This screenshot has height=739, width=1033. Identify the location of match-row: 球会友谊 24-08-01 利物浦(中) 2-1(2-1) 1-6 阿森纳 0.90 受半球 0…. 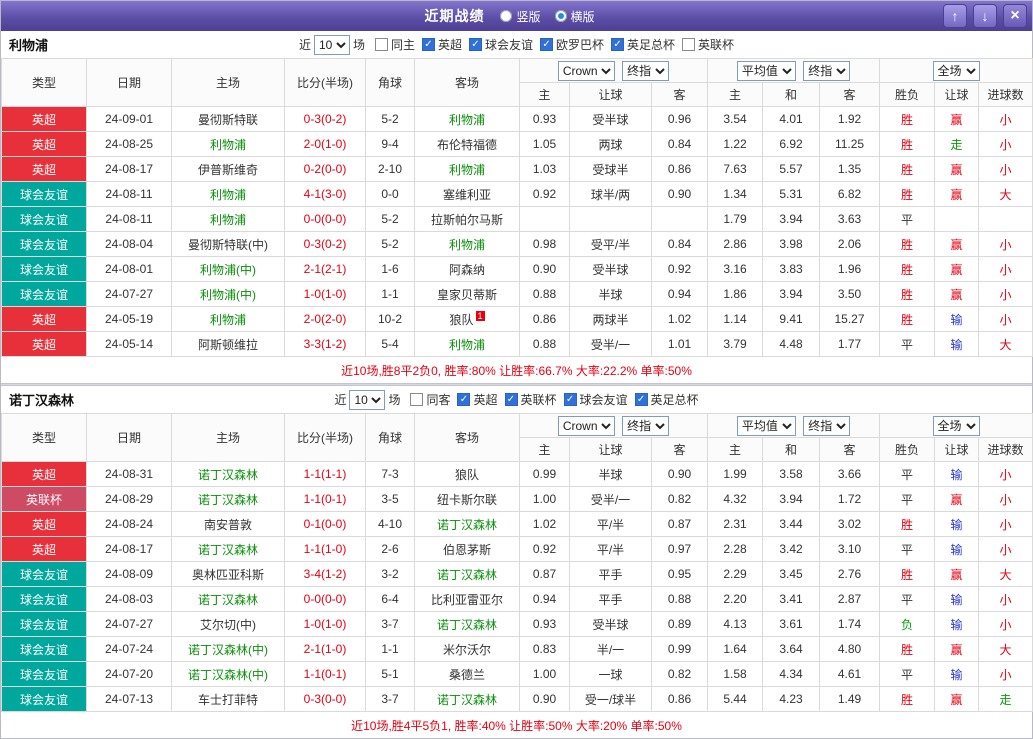
(517, 269).